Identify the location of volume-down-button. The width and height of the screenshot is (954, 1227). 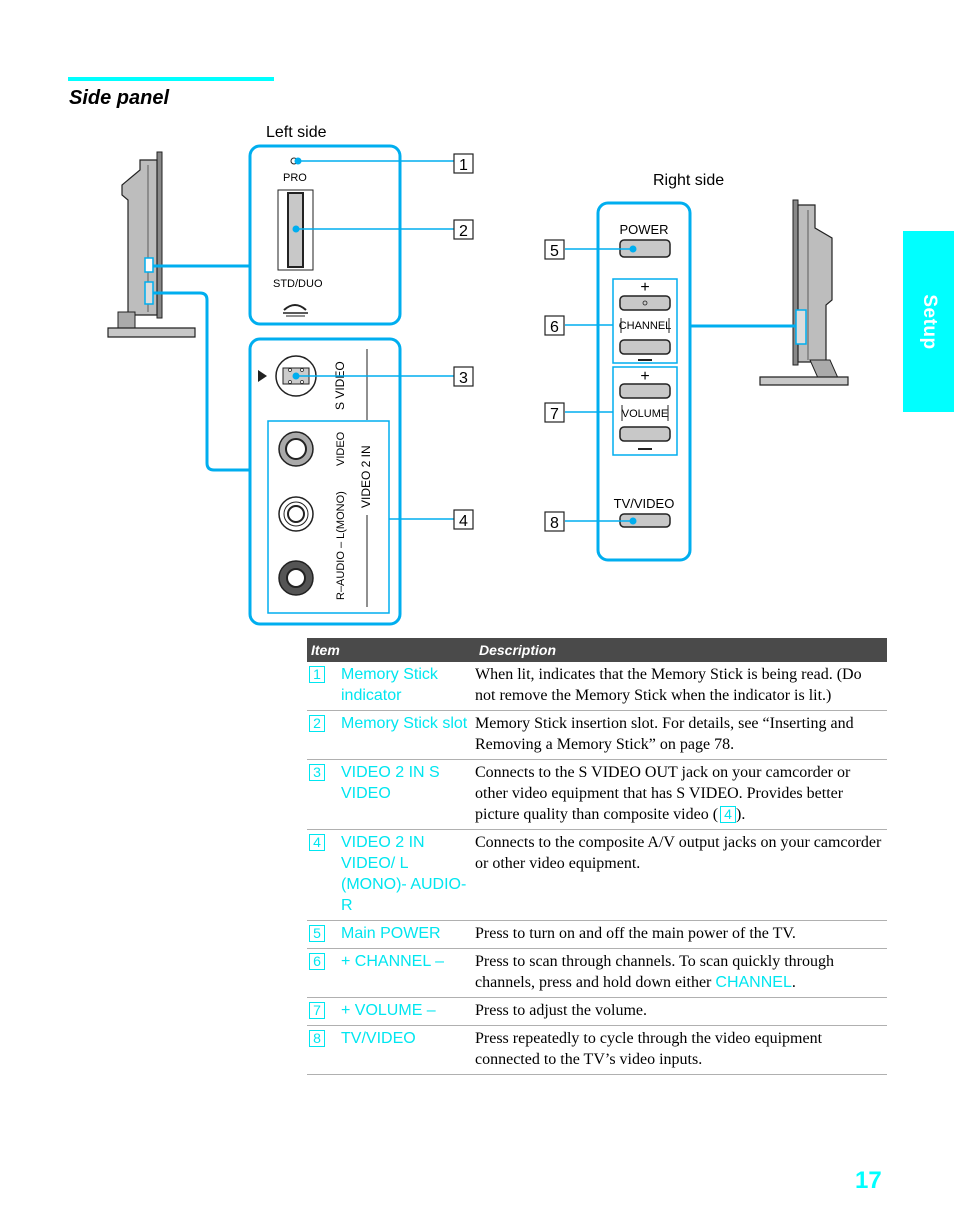
(645, 434).